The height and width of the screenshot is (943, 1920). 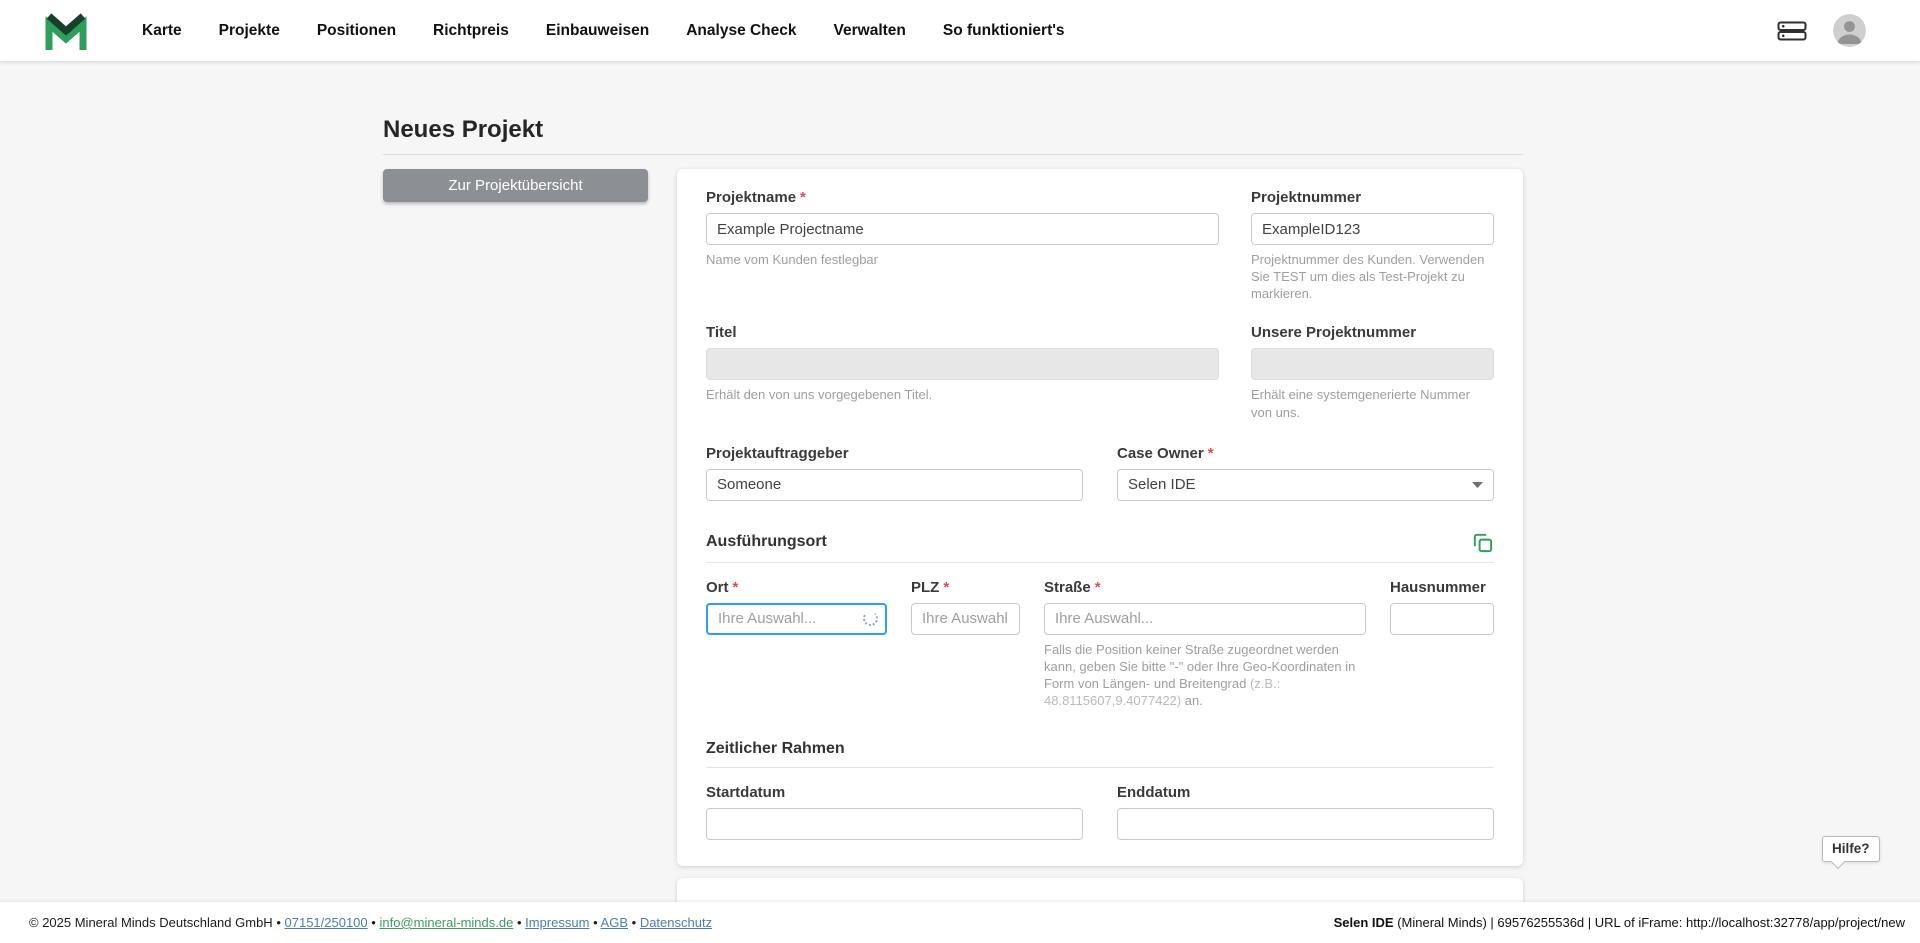 What do you see at coordinates (962, 198) in the screenshot?
I see `projektname-label: Projektname *` at bounding box center [962, 198].